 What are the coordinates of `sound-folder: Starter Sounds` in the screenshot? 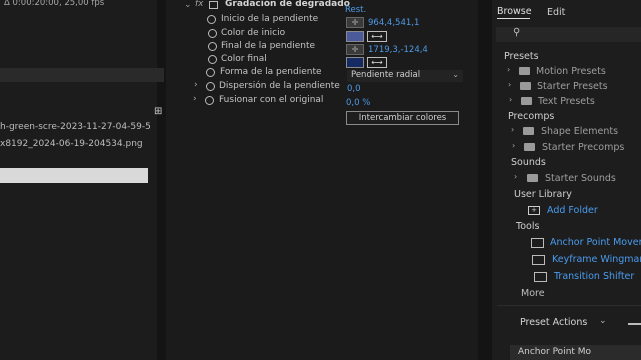 It's located at (580, 178).